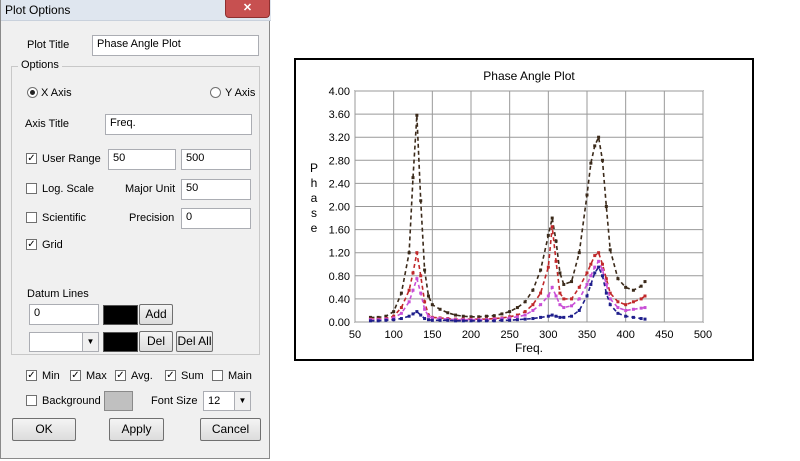 This screenshot has width=800, height=461. What do you see at coordinates (175, 45) in the screenshot?
I see `plot-title-input: Phase Angle Plot` at bounding box center [175, 45].